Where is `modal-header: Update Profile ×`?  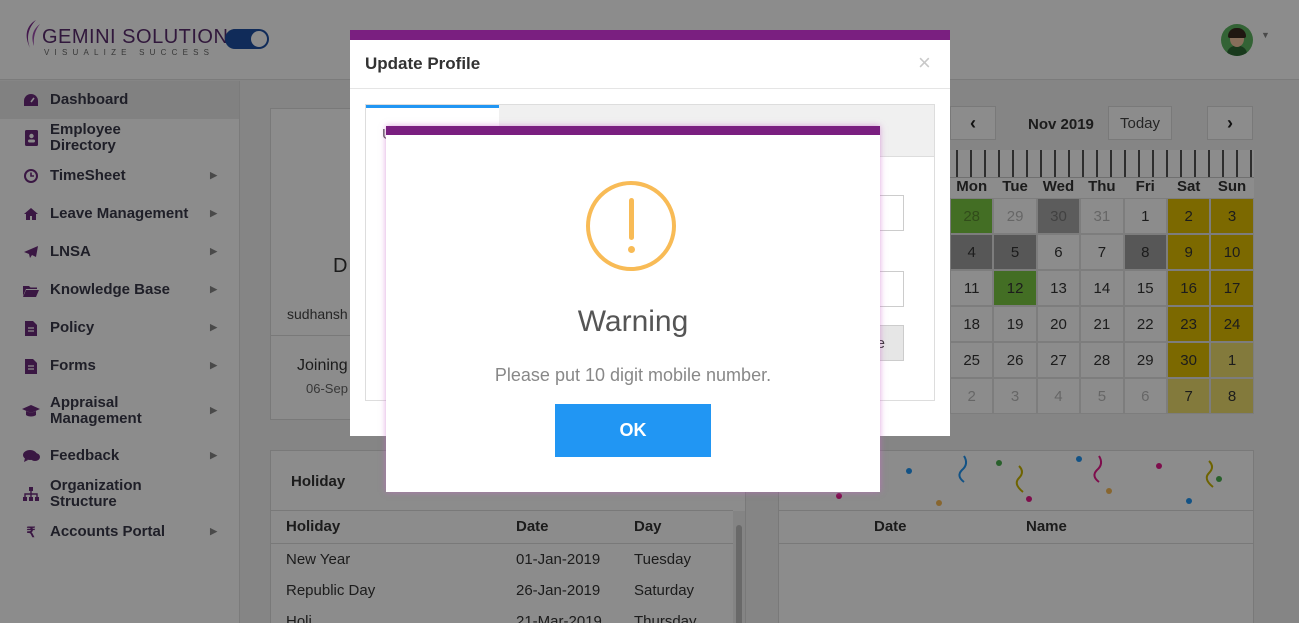 modal-header: Update Profile × is located at coordinates (650, 64).